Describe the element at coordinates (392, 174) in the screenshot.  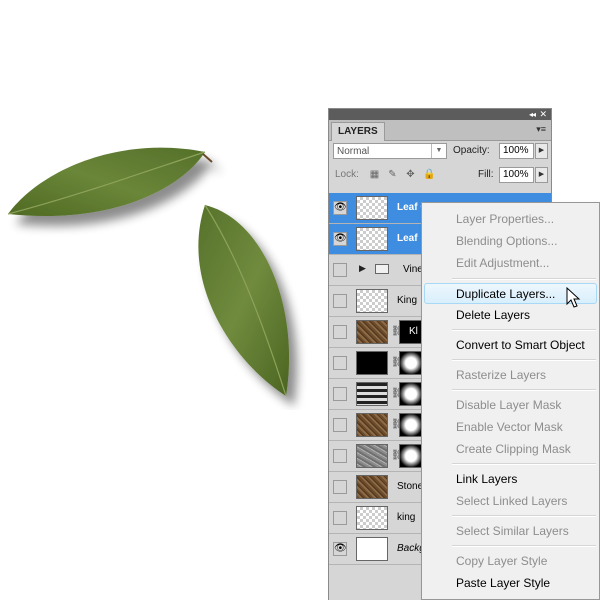
I see `lock-image-icon: ✎` at that location.